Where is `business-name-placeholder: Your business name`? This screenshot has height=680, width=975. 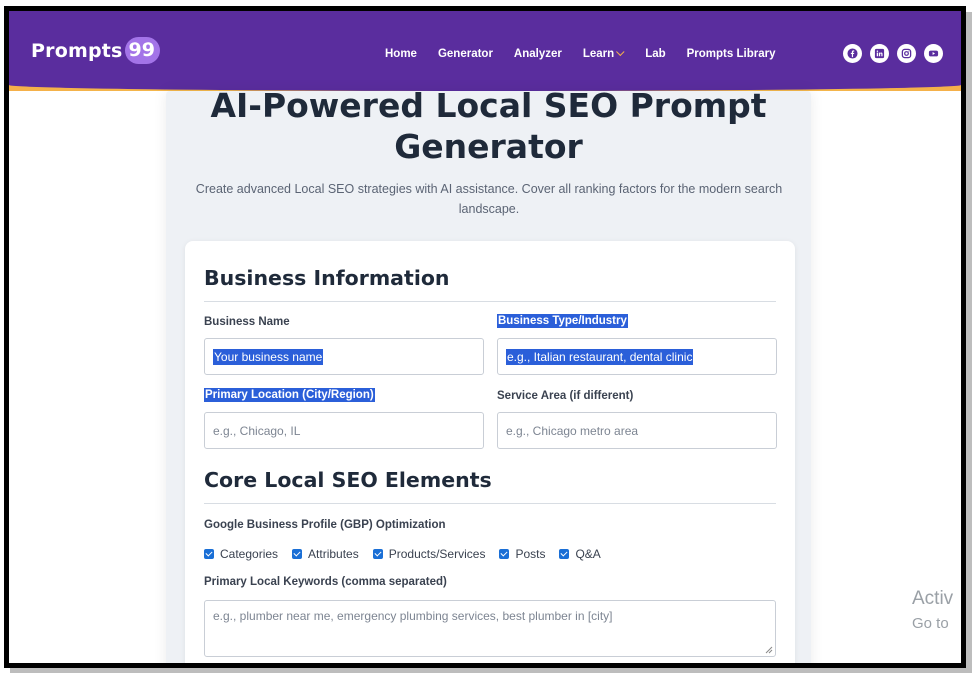
business-name-placeholder: Your business name is located at coordinates (268, 356).